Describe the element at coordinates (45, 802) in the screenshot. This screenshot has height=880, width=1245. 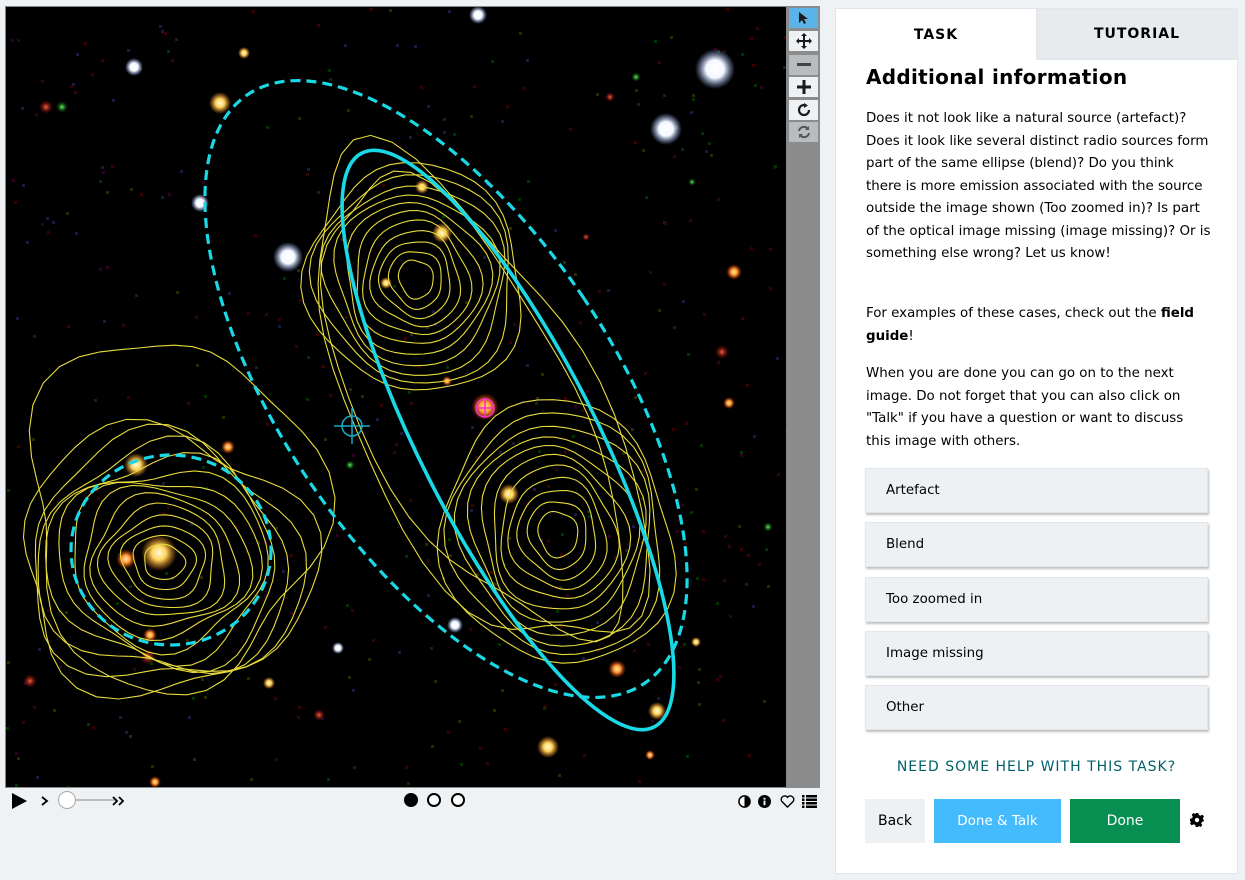
I see `step-forward-icon` at that location.